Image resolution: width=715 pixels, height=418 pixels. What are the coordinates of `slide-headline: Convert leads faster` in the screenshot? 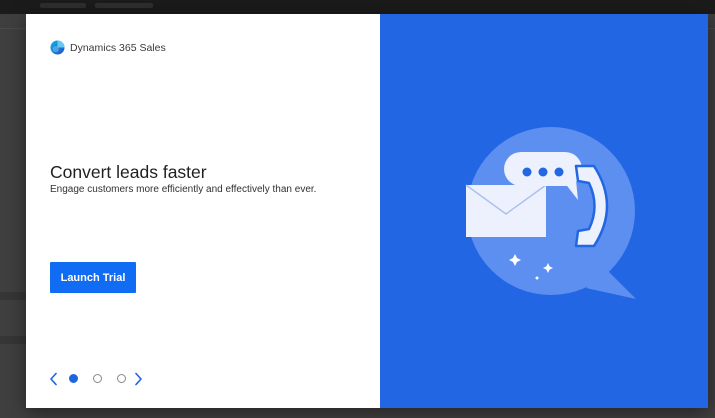 It's located at (128, 172).